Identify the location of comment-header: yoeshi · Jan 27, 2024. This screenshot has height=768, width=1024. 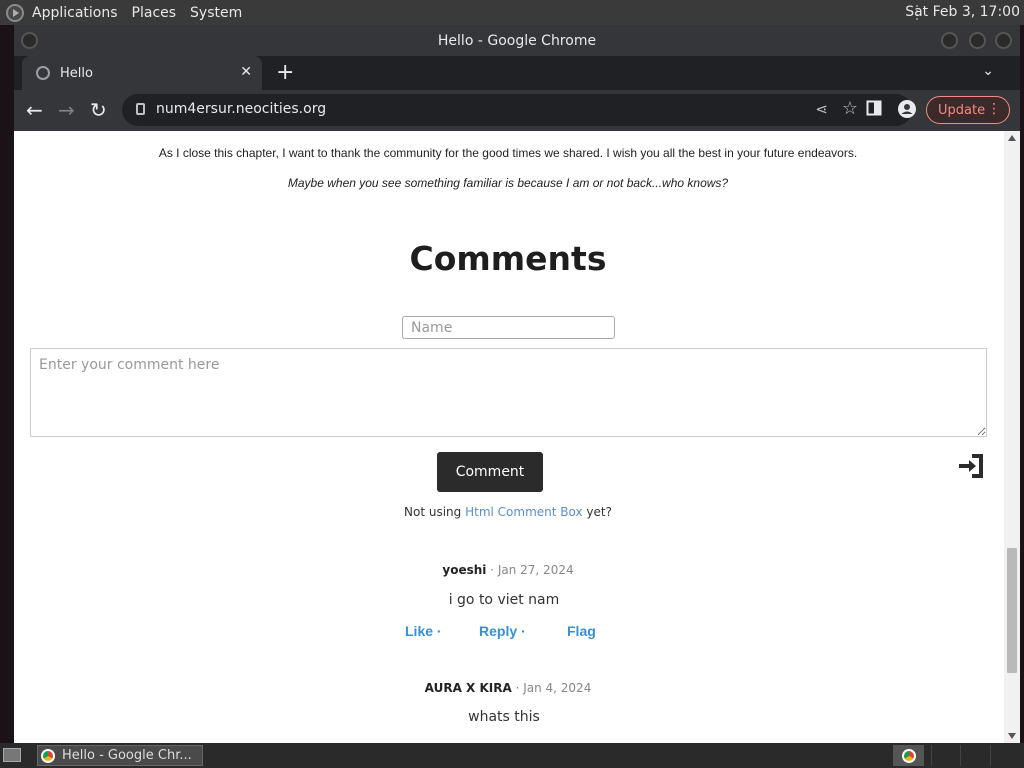
(508, 570).